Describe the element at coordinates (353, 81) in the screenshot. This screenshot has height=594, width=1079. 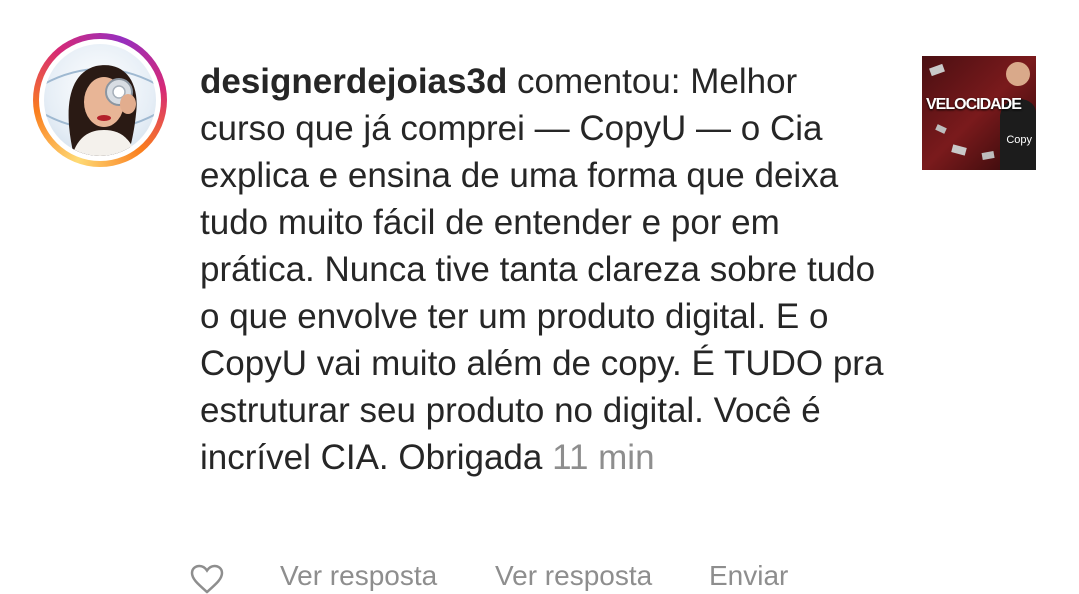
I see `comment-username: designerdejoias3d` at that location.